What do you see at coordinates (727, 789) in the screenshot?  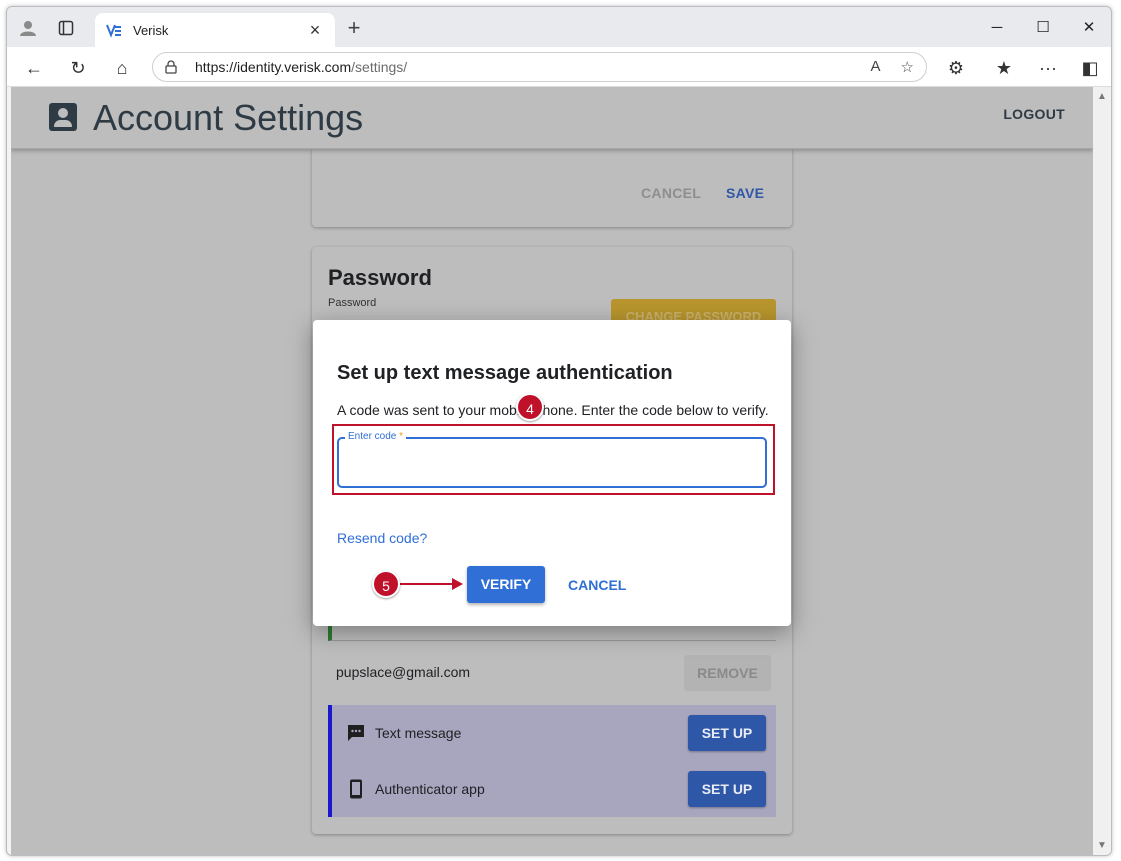 I see `setup-authenticator-button: SET UP` at bounding box center [727, 789].